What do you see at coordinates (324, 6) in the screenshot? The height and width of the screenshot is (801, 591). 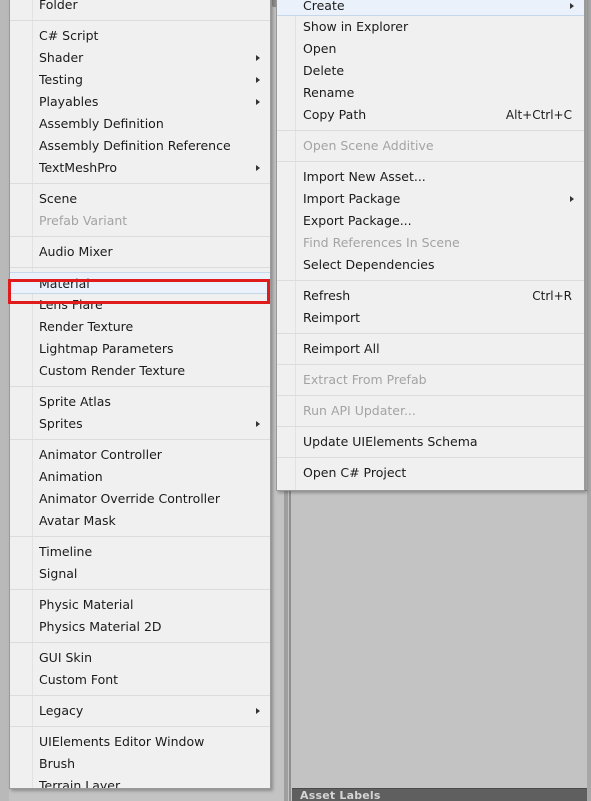 I see `menu-item-label: Create` at bounding box center [324, 6].